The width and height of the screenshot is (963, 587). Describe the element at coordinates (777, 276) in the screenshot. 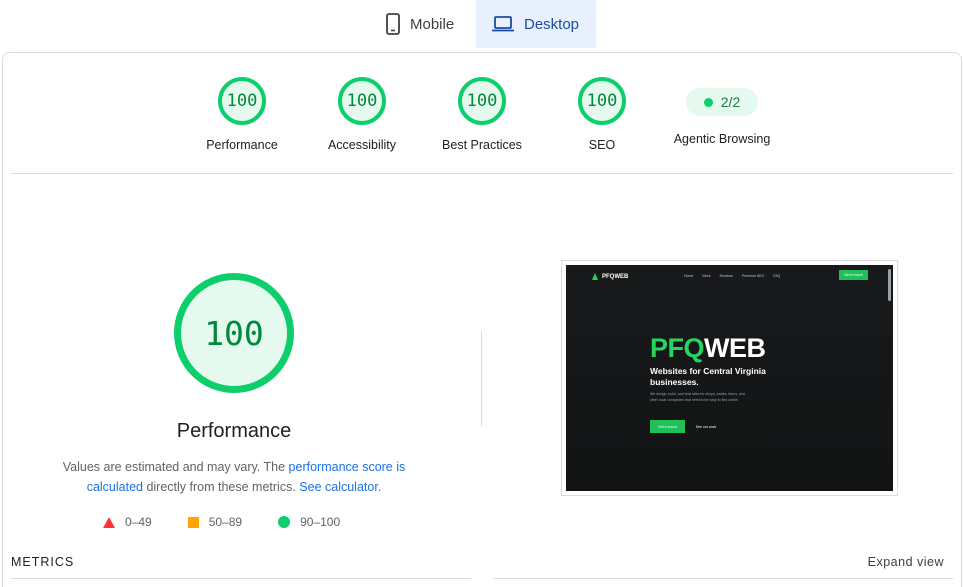

I see `preview-nav-link: FAQ` at that location.